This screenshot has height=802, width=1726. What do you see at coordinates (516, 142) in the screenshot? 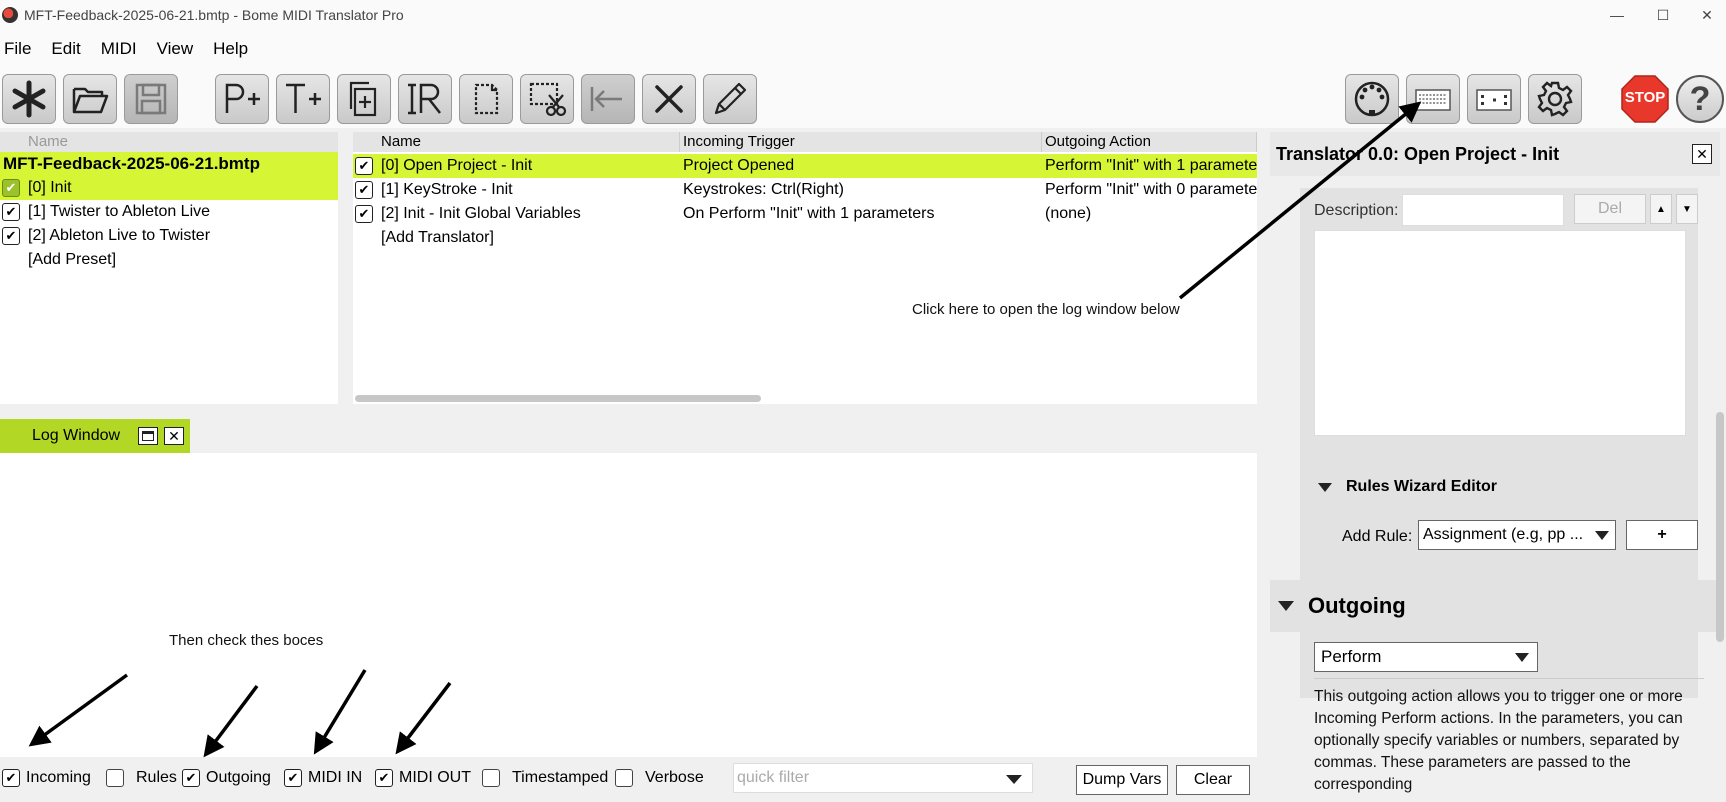
I see `column-header-name: Name` at bounding box center [516, 142].